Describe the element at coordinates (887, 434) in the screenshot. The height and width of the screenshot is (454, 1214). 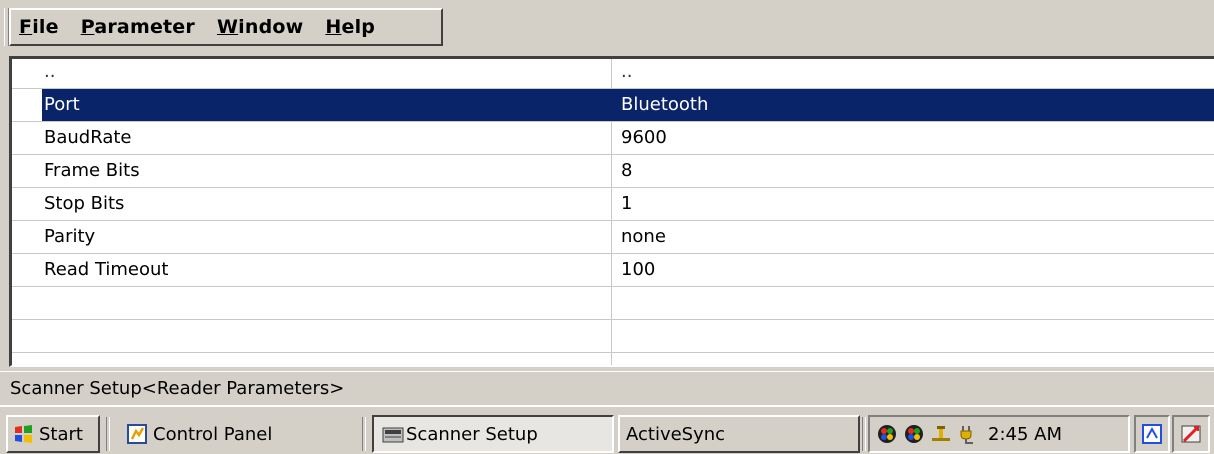
I see `network-icon` at that location.